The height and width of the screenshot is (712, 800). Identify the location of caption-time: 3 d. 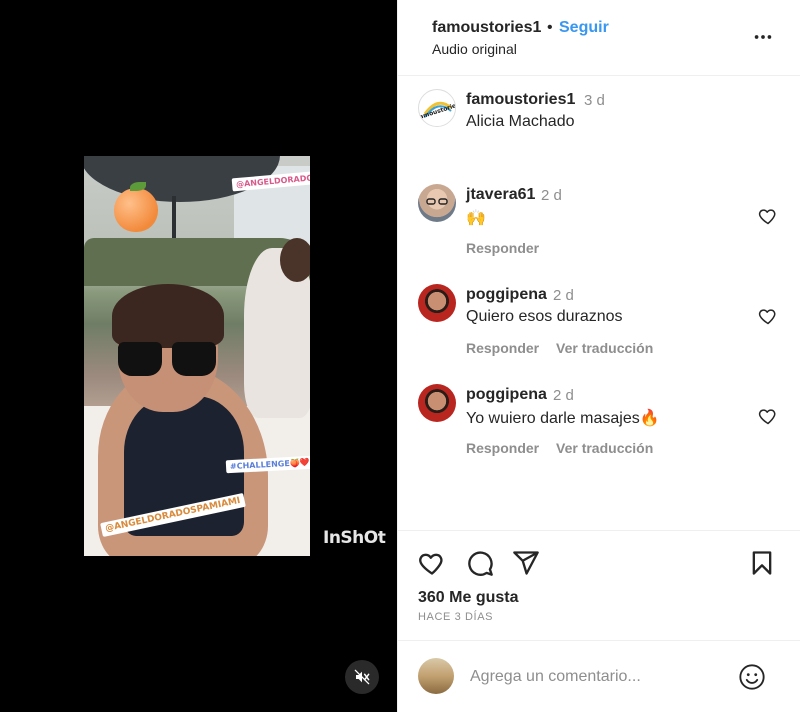
(594, 100).